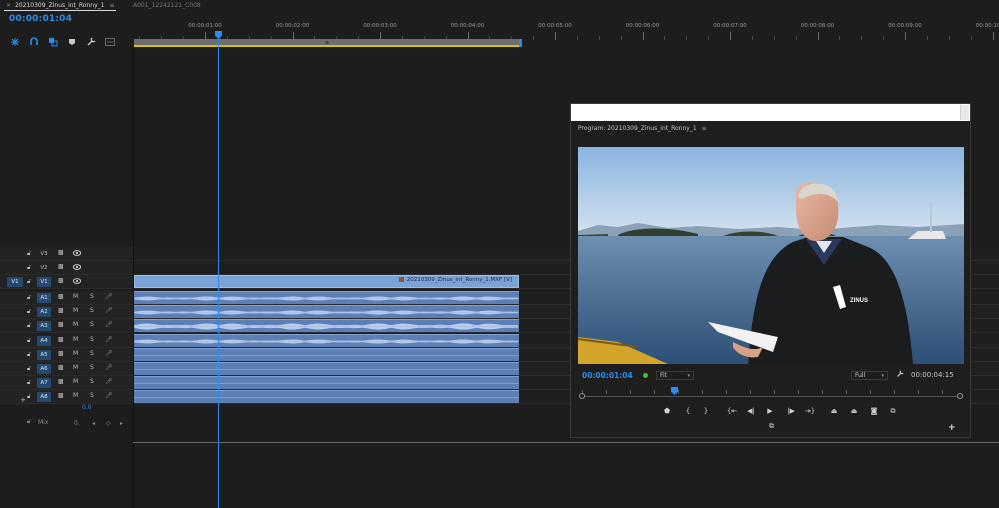 The image size is (999, 508). Describe the element at coordinates (66, 298) in the screenshot. I see `track-header-a1: 🔓︎ A1 ▩ M S 🎤︎` at that location.